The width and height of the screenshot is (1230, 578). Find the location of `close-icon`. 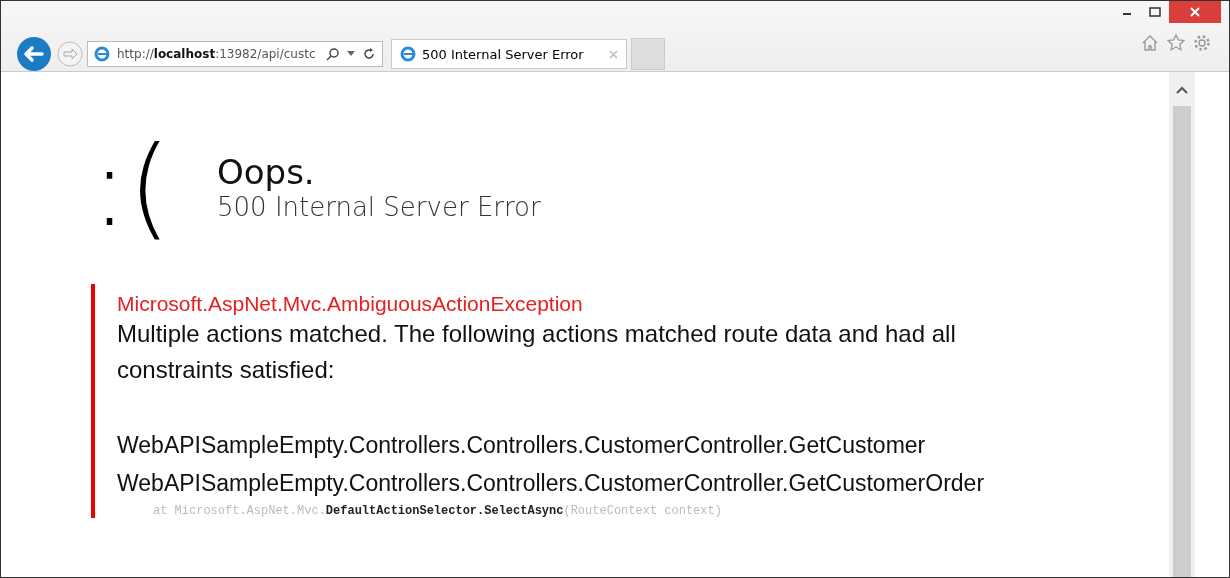

close-icon is located at coordinates (1195, 12).